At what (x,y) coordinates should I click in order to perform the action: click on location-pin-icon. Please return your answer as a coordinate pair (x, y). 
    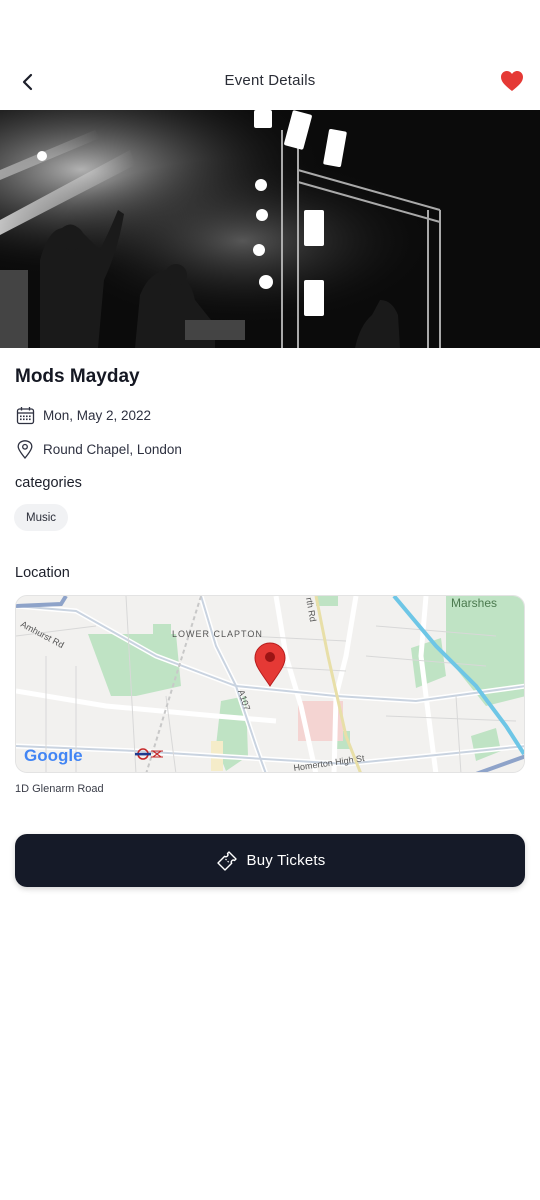
    Looking at the image, I should click on (25, 449).